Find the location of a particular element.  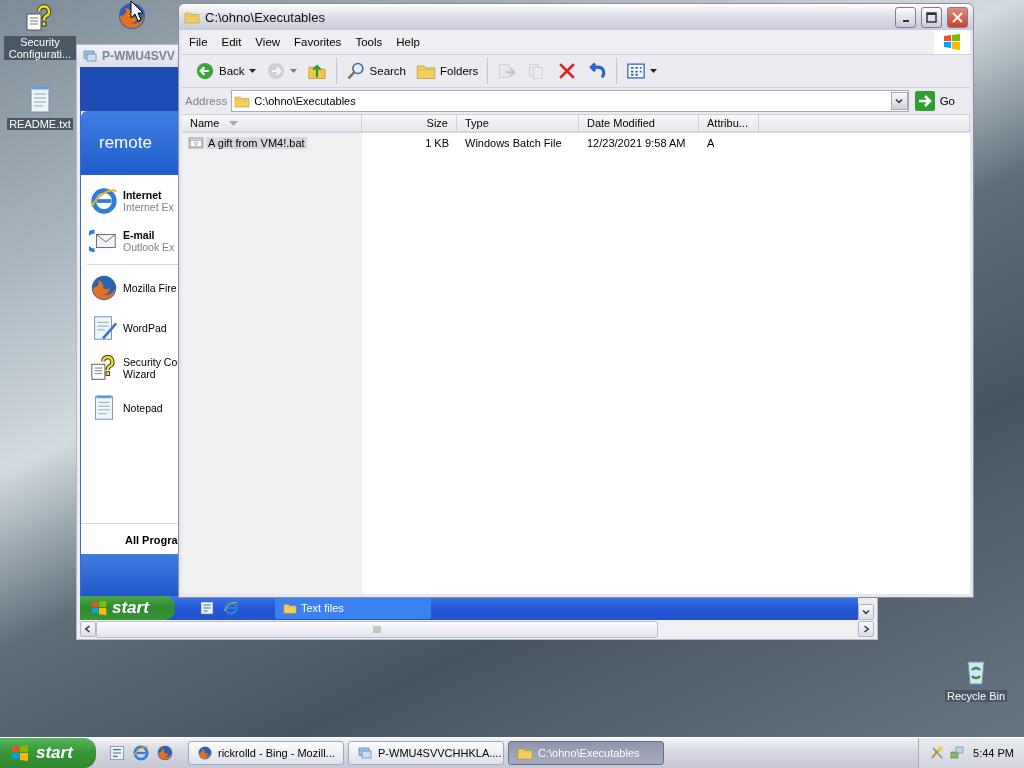

maximize-button is located at coordinates (931, 17).